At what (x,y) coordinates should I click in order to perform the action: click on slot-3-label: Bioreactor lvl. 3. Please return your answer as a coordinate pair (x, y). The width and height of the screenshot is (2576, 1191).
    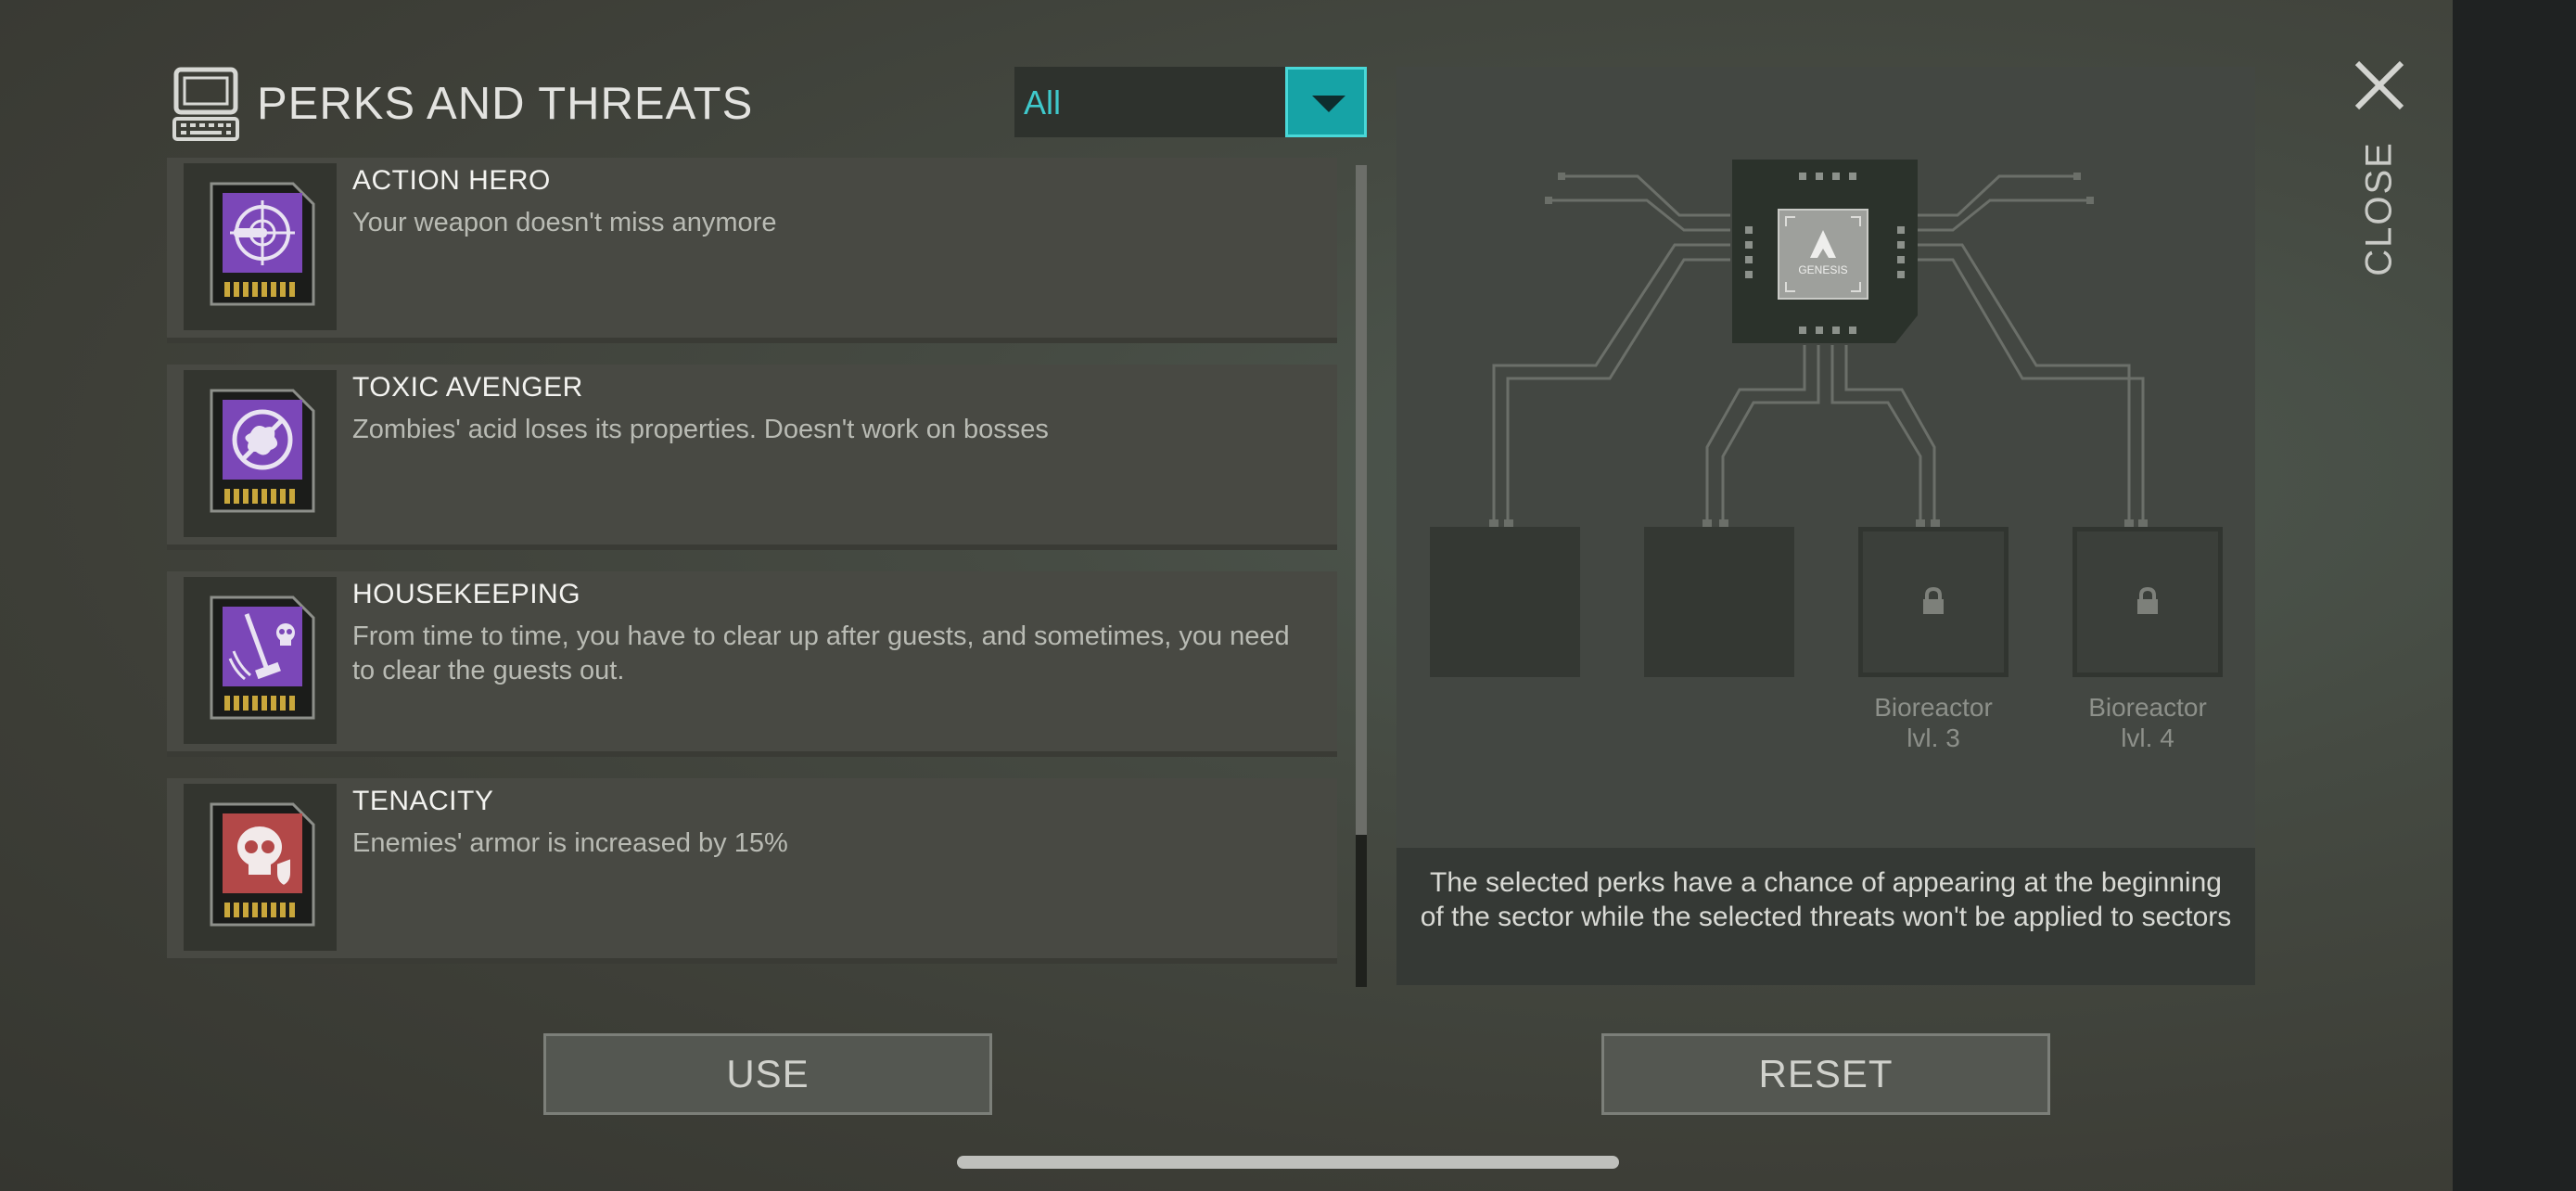
    Looking at the image, I should click on (1933, 722).